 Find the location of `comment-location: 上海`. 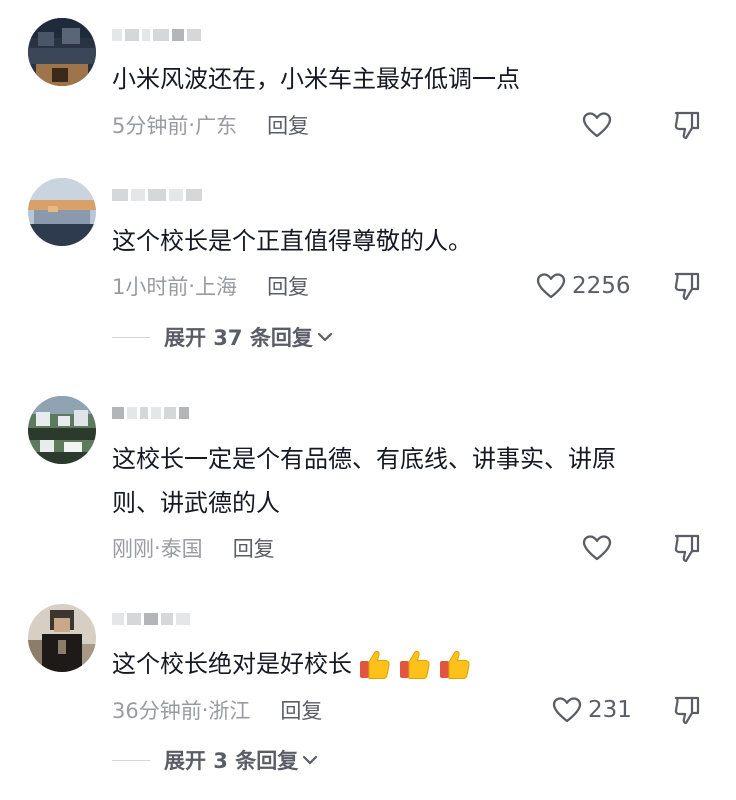

comment-location: 上海 is located at coordinates (216, 287).